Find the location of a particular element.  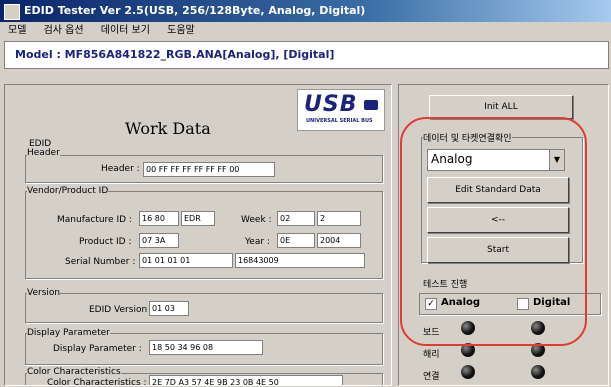

menu-item-test-options: 검사 옵션 is located at coordinates (64, 30).